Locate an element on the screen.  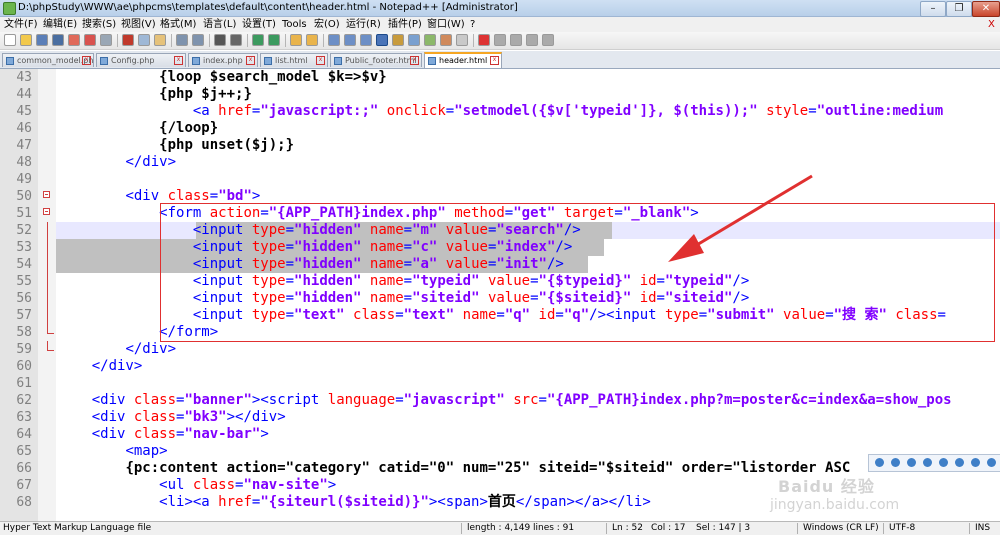
status-lines: lines : 91 is located at coordinates (554, 528).